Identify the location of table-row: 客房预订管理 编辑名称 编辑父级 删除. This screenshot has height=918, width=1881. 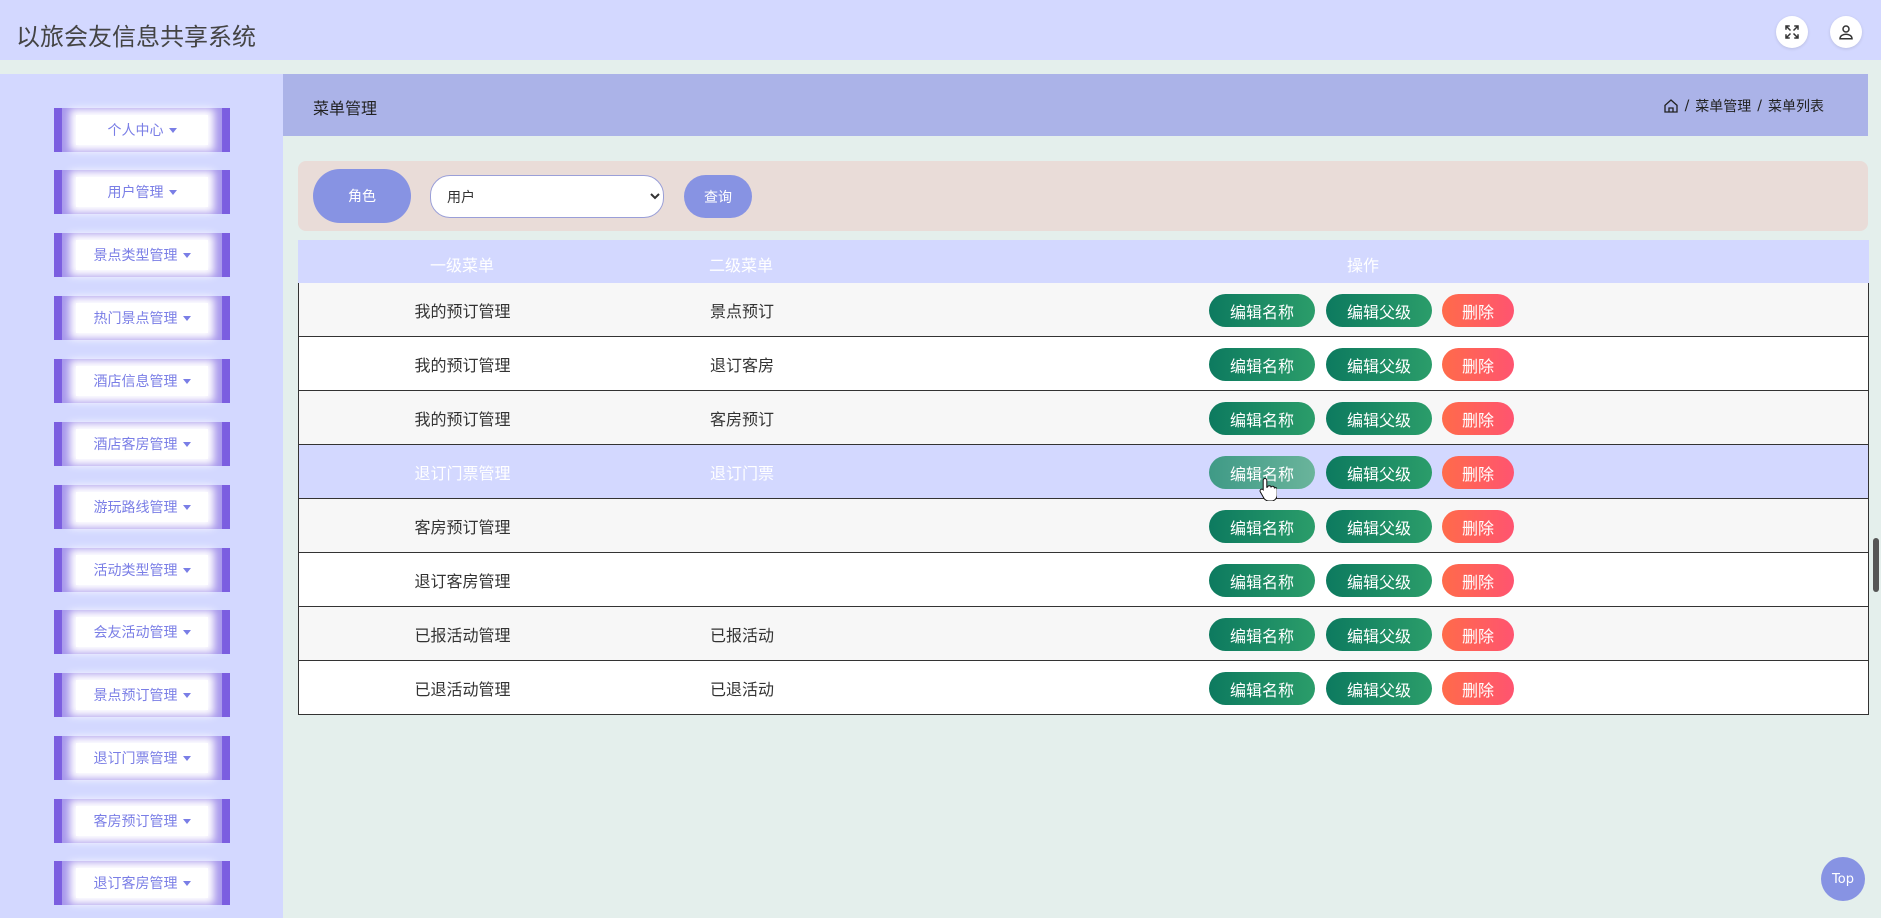
(1083, 526).